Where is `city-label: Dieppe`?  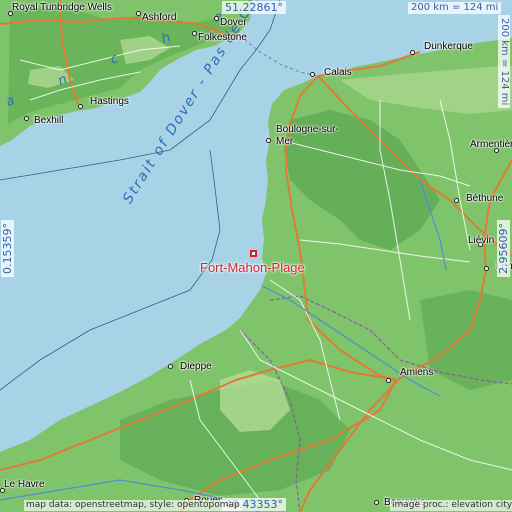 city-label: Dieppe is located at coordinates (196, 366).